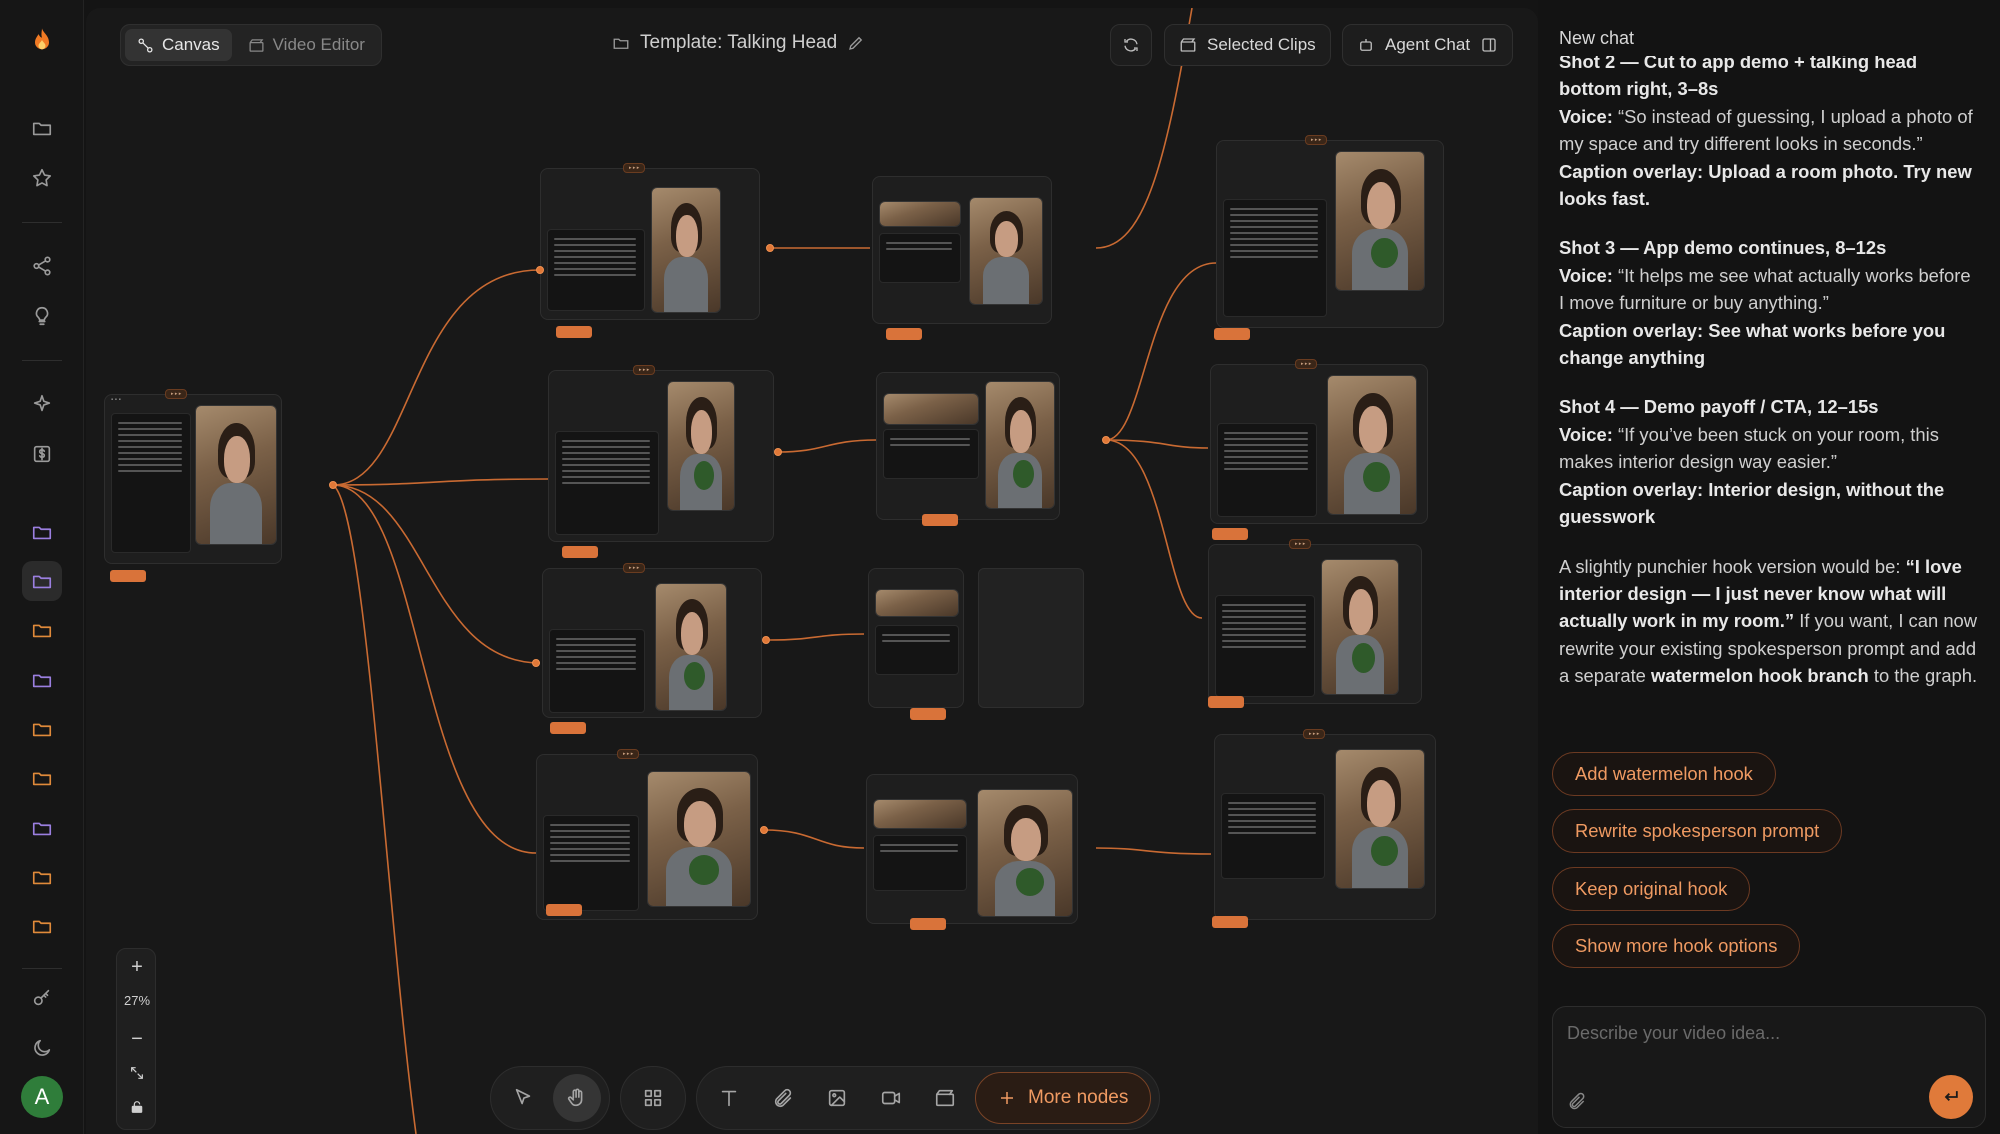  Describe the element at coordinates (1428, 45) in the screenshot. I see `agent-chat-button: Agent Chat` at that location.